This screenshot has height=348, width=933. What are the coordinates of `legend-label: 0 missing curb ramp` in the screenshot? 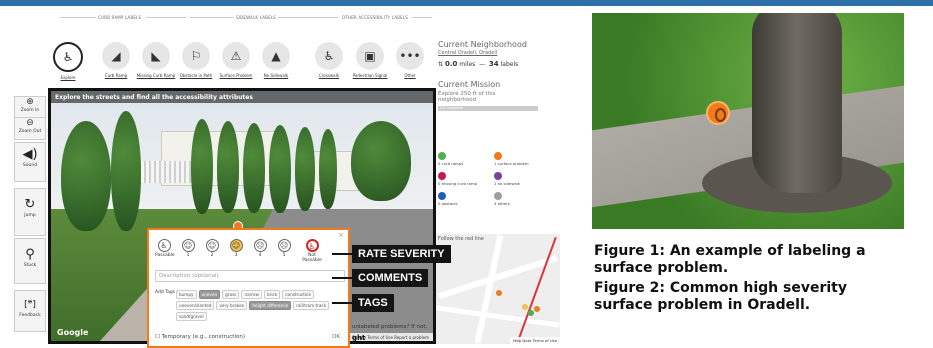 It's located at (458, 183).